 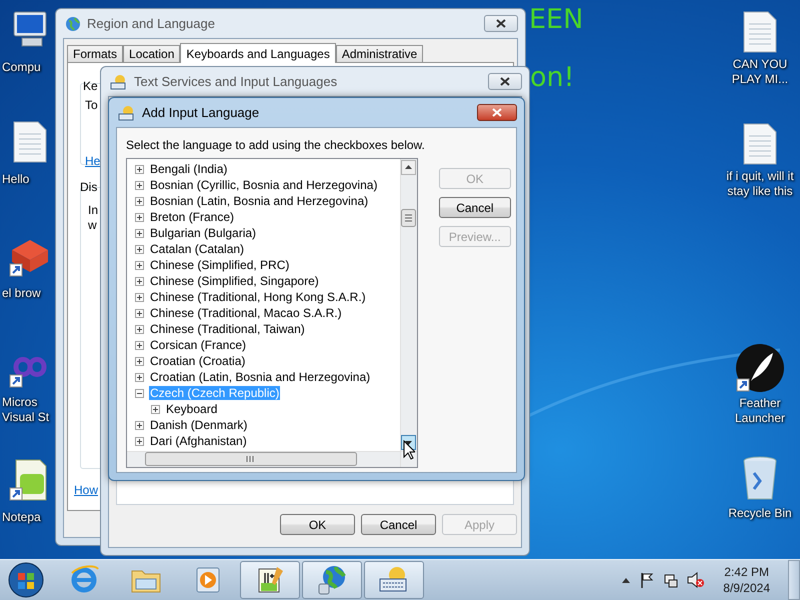 What do you see at coordinates (260, 377) in the screenshot?
I see `language-item: Croatian (Latin, Bosnia and Herzegovina)` at bounding box center [260, 377].